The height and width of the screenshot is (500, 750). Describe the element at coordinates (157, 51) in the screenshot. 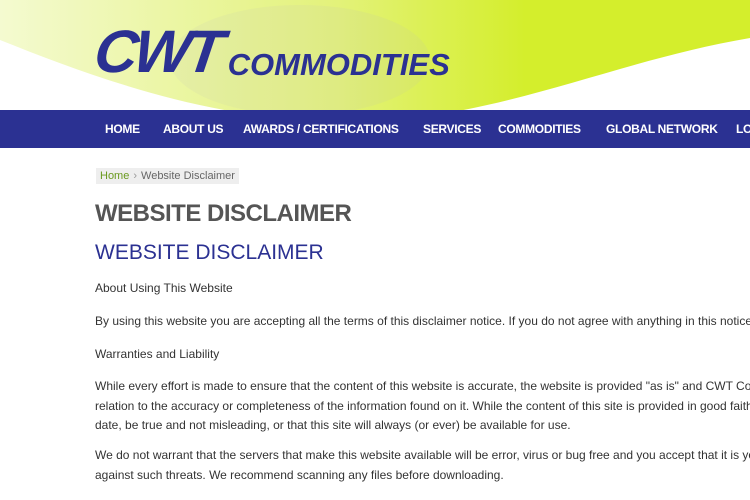

I see `logo-mark: CWT` at that location.